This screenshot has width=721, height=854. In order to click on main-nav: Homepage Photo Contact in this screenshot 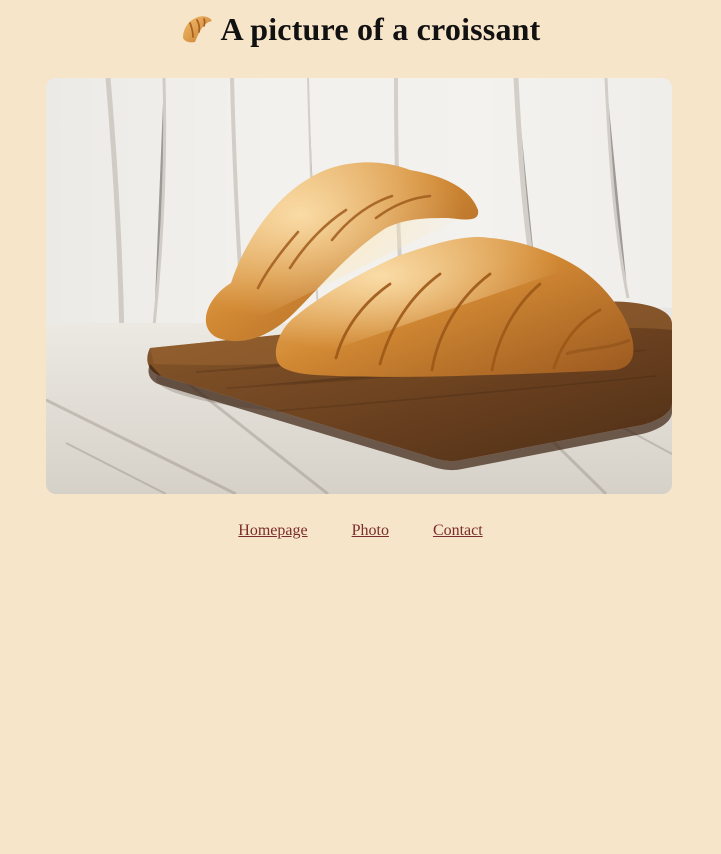, I will do `click(360, 531)`.